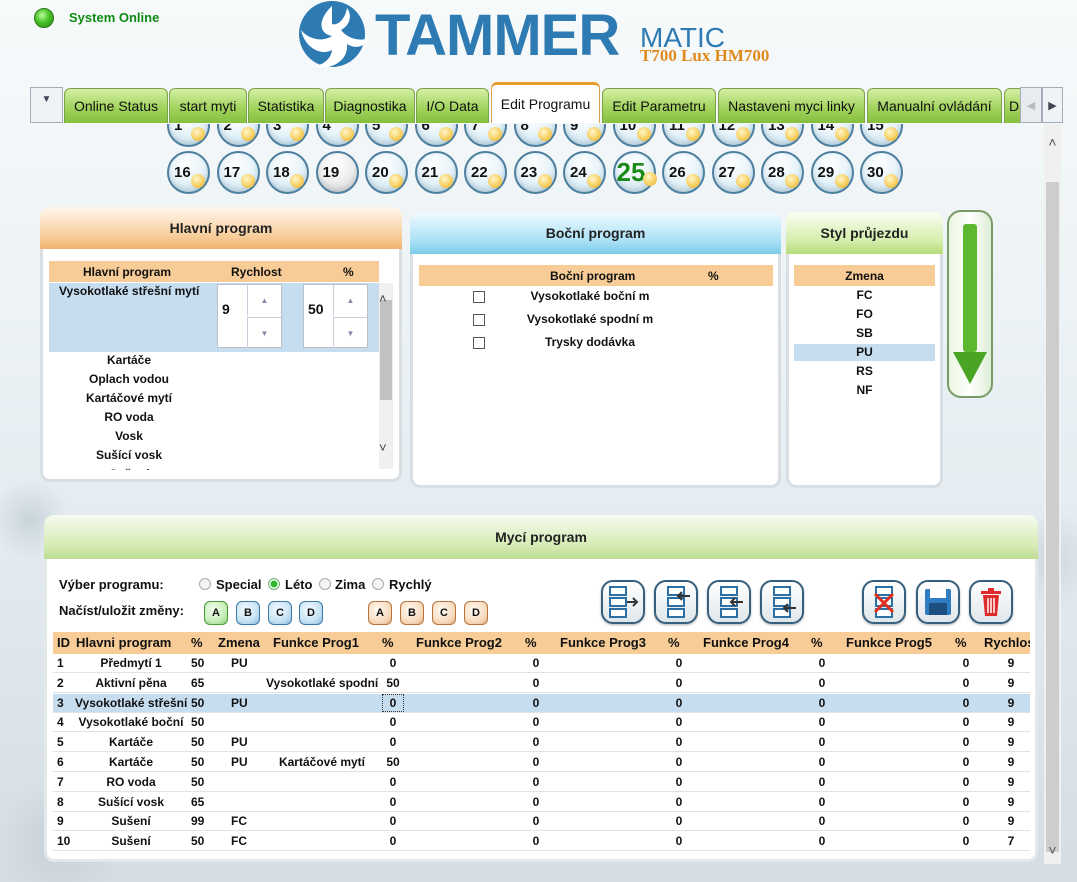 Image resolution: width=1077 pixels, height=882 pixels. I want to click on tab-dropdown-button: ▼, so click(46, 105).